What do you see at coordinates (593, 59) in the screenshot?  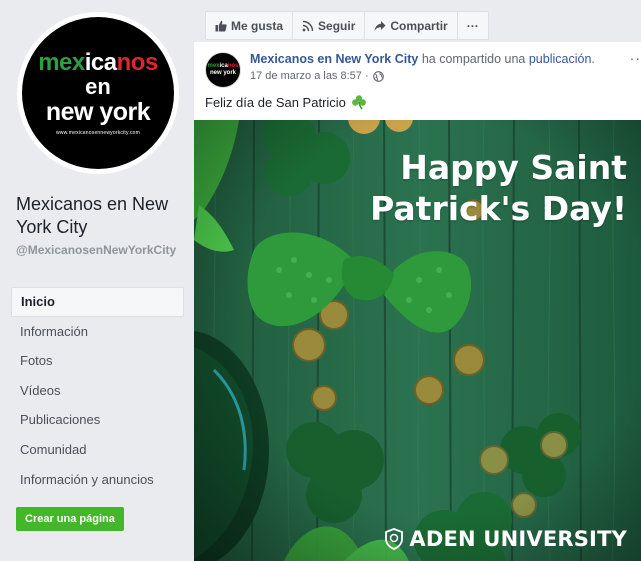 I see `post-shared-end: .` at bounding box center [593, 59].